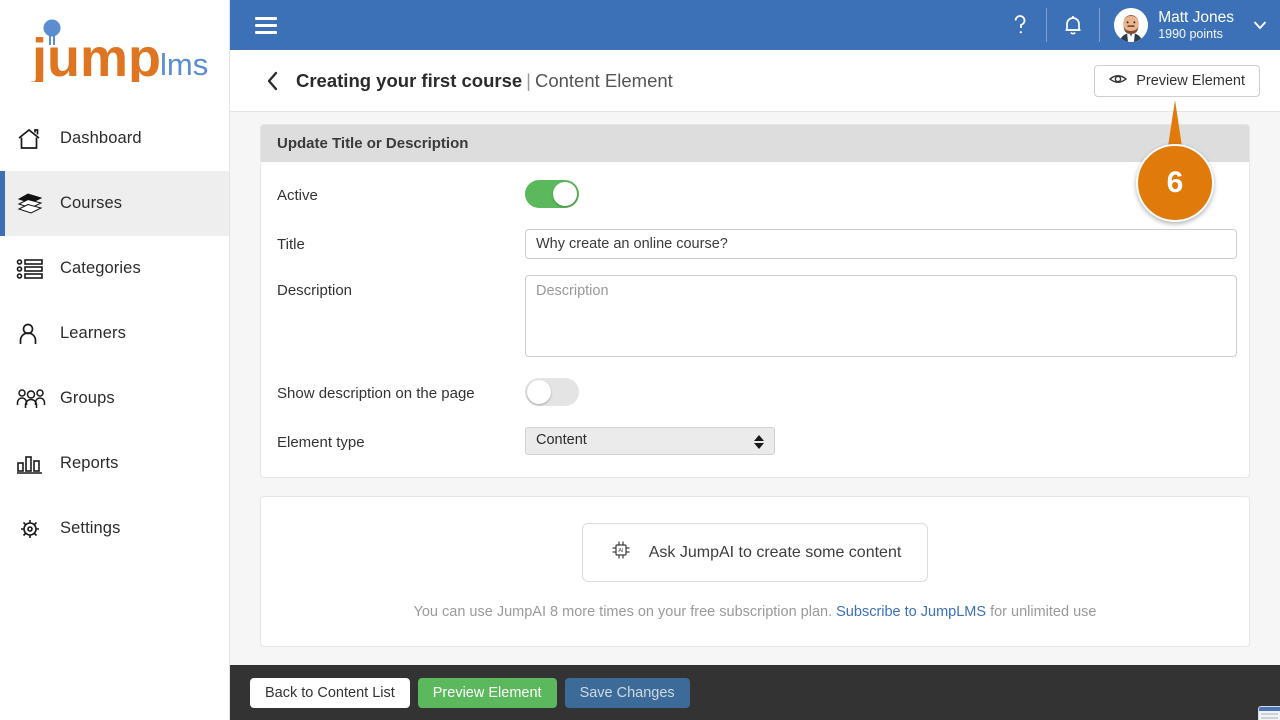 Image resolution: width=1280 pixels, height=720 pixels. What do you see at coordinates (291, 244) in the screenshot?
I see `title-label: Title` at bounding box center [291, 244].